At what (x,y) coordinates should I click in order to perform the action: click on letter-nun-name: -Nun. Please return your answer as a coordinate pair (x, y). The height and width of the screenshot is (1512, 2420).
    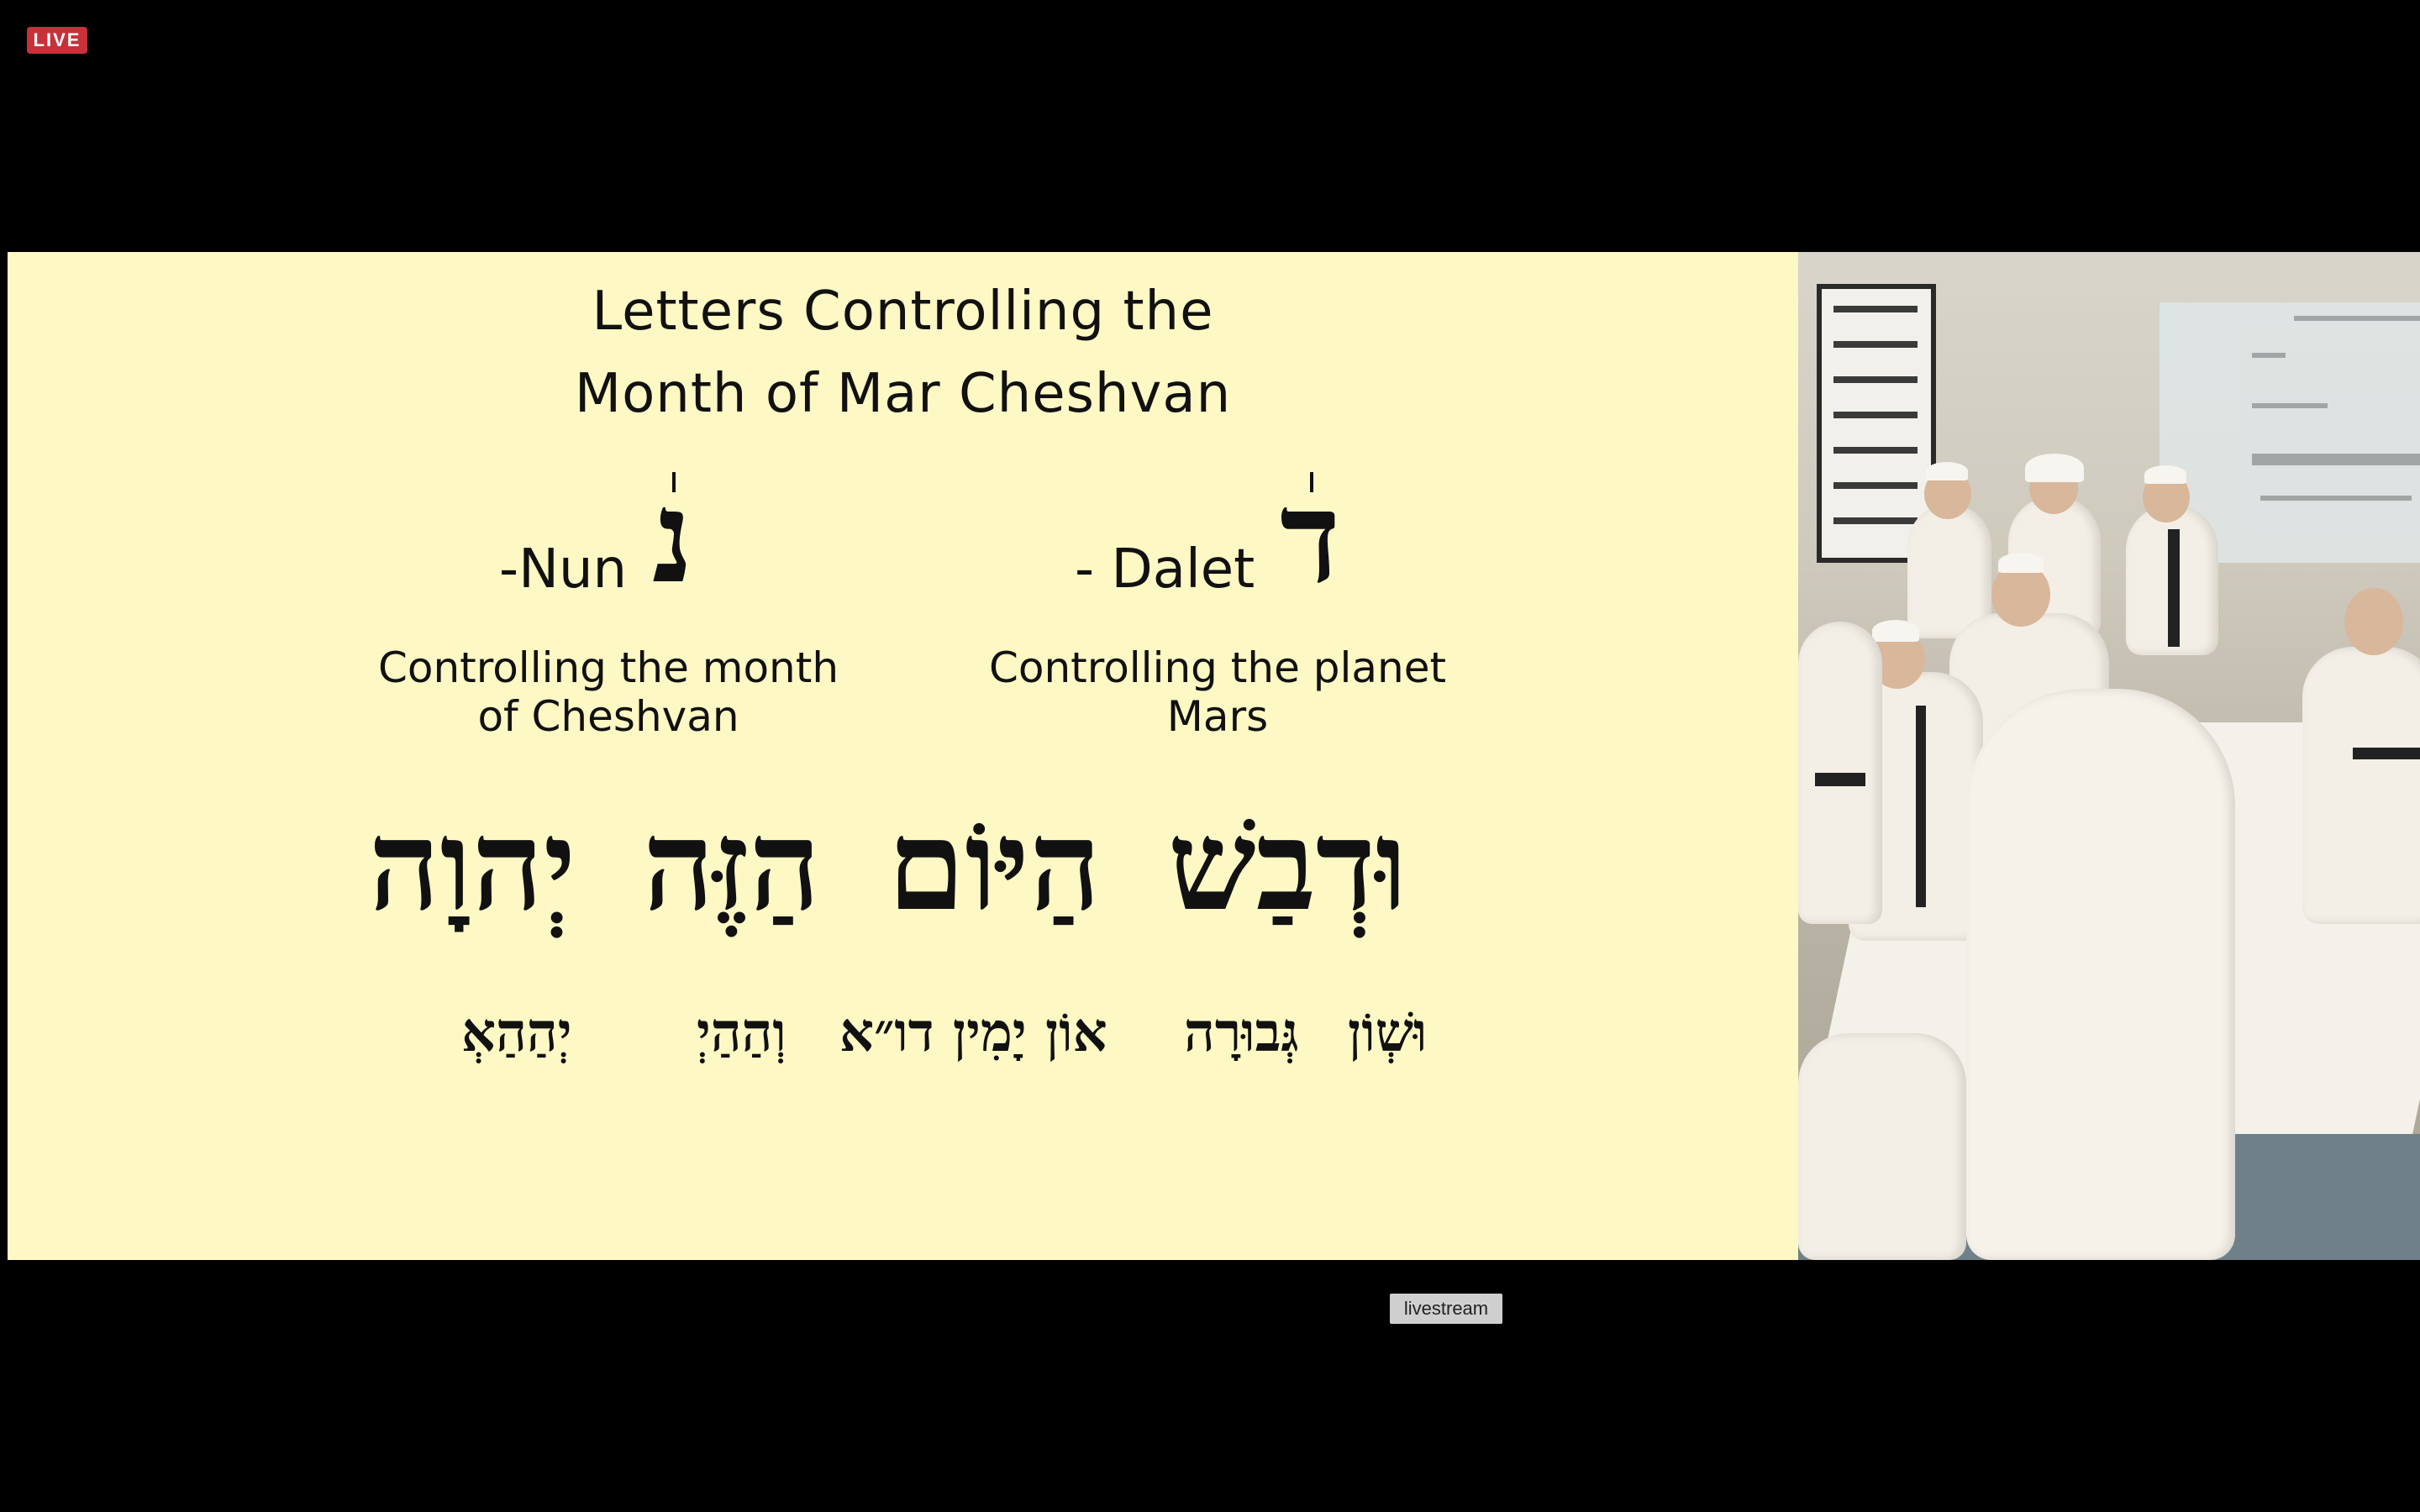
    Looking at the image, I should click on (563, 569).